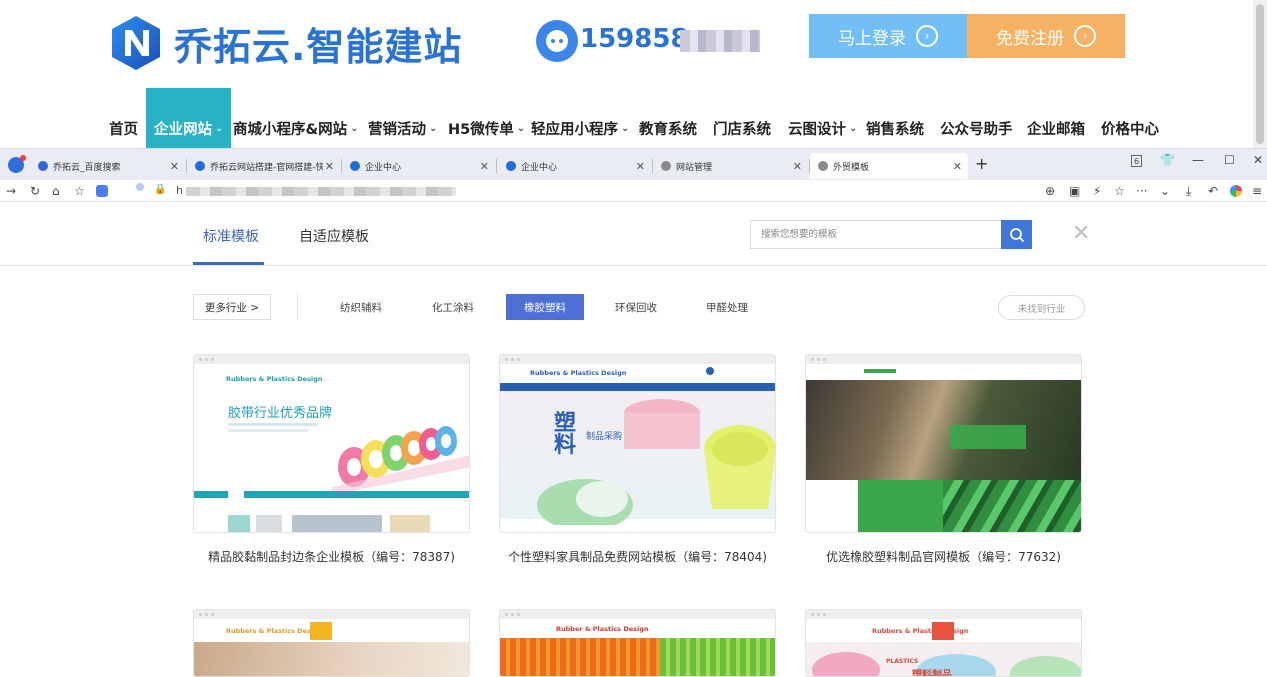 The width and height of the screenshot is (1267, 677). Describe the element at coordinates (585, 502) in the screenshot. I see `green-cup-illustration` at that location.